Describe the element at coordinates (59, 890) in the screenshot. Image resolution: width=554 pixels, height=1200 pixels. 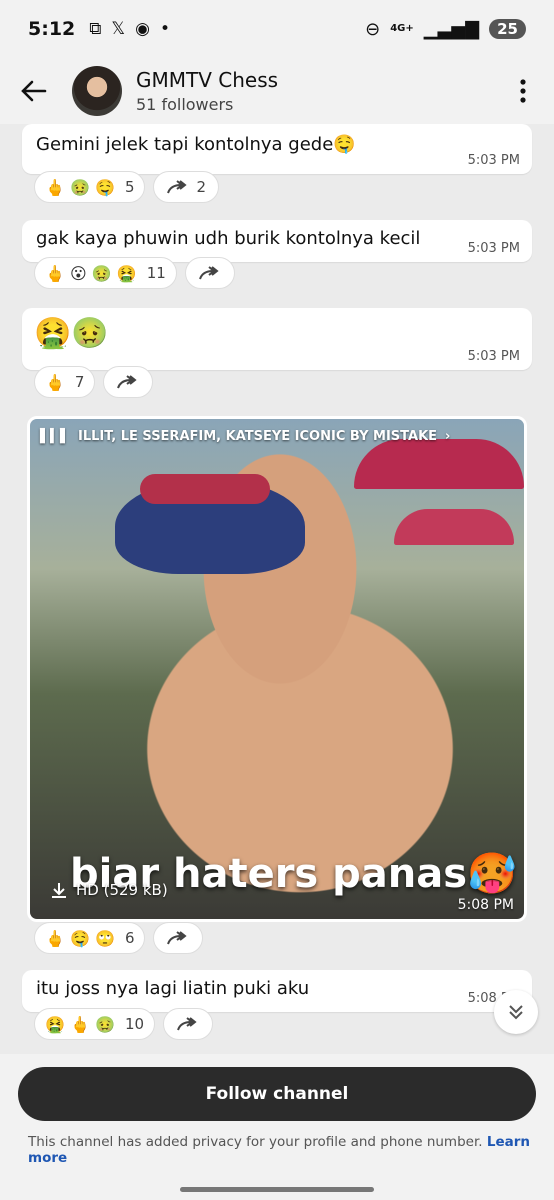
I see `download-icon` at that location.